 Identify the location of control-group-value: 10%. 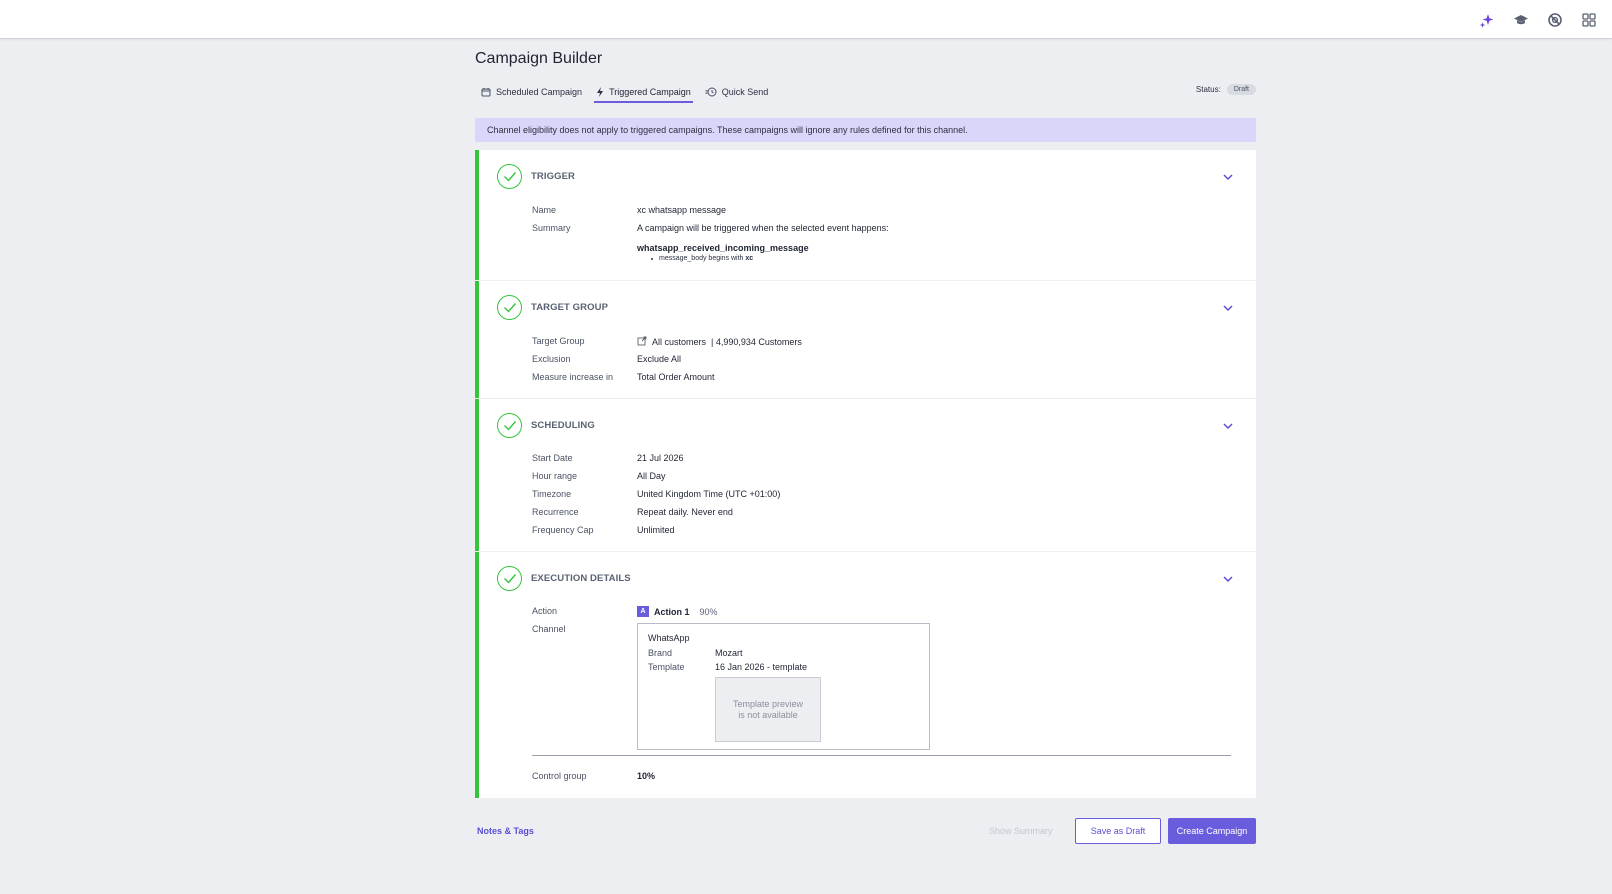
(646, 776).